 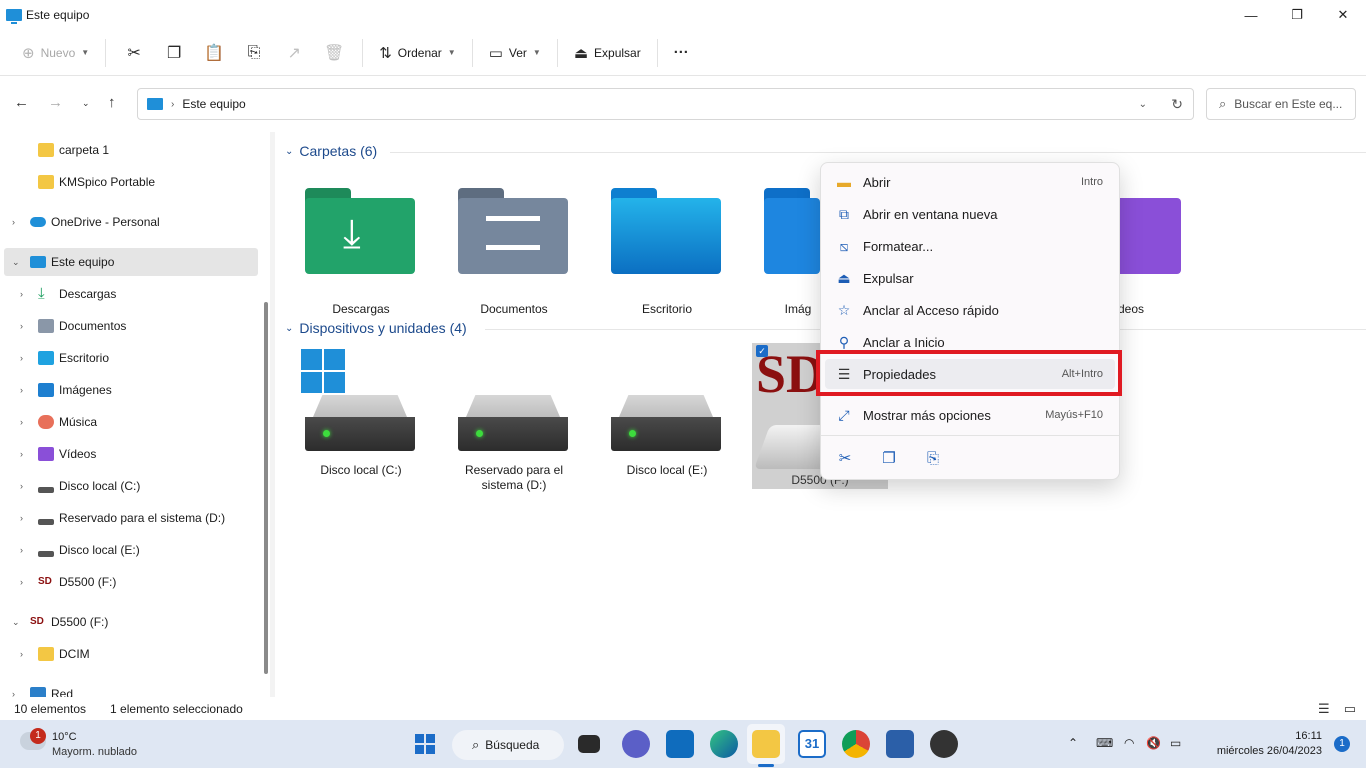 What do you see at coordinates (174, 53) in the screenshot?
I see `copy-button: ❐` at bounding box center [174, 53].